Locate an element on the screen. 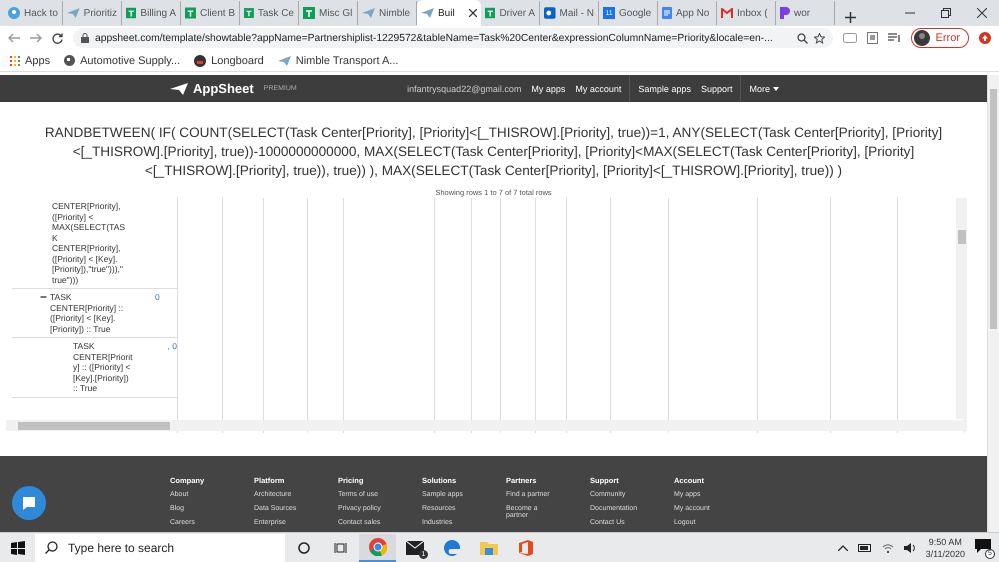 This screenshot has width=999, height=562. browser-tab: wor is located at coordinates (805, 13).